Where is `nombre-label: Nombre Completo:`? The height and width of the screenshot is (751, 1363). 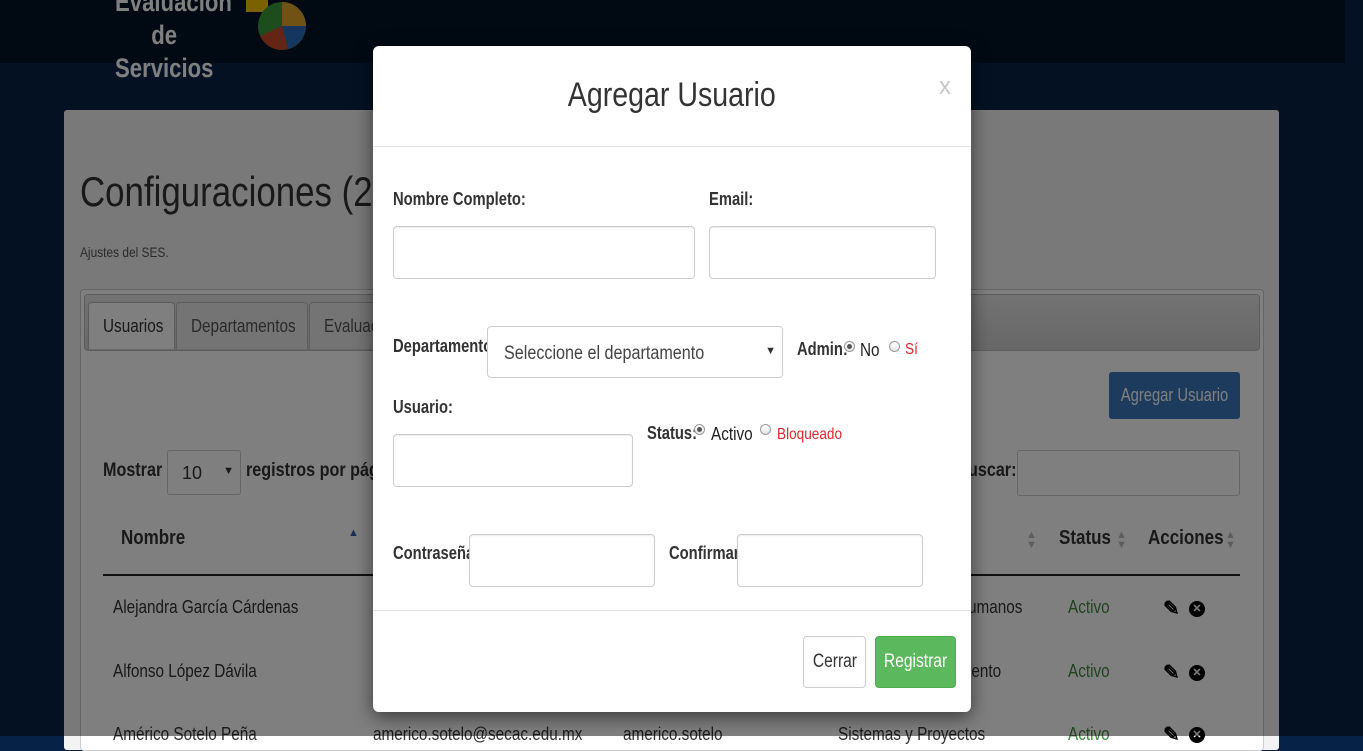 nombre-label: Nombre Completo: is located at coordinates (459, 199).